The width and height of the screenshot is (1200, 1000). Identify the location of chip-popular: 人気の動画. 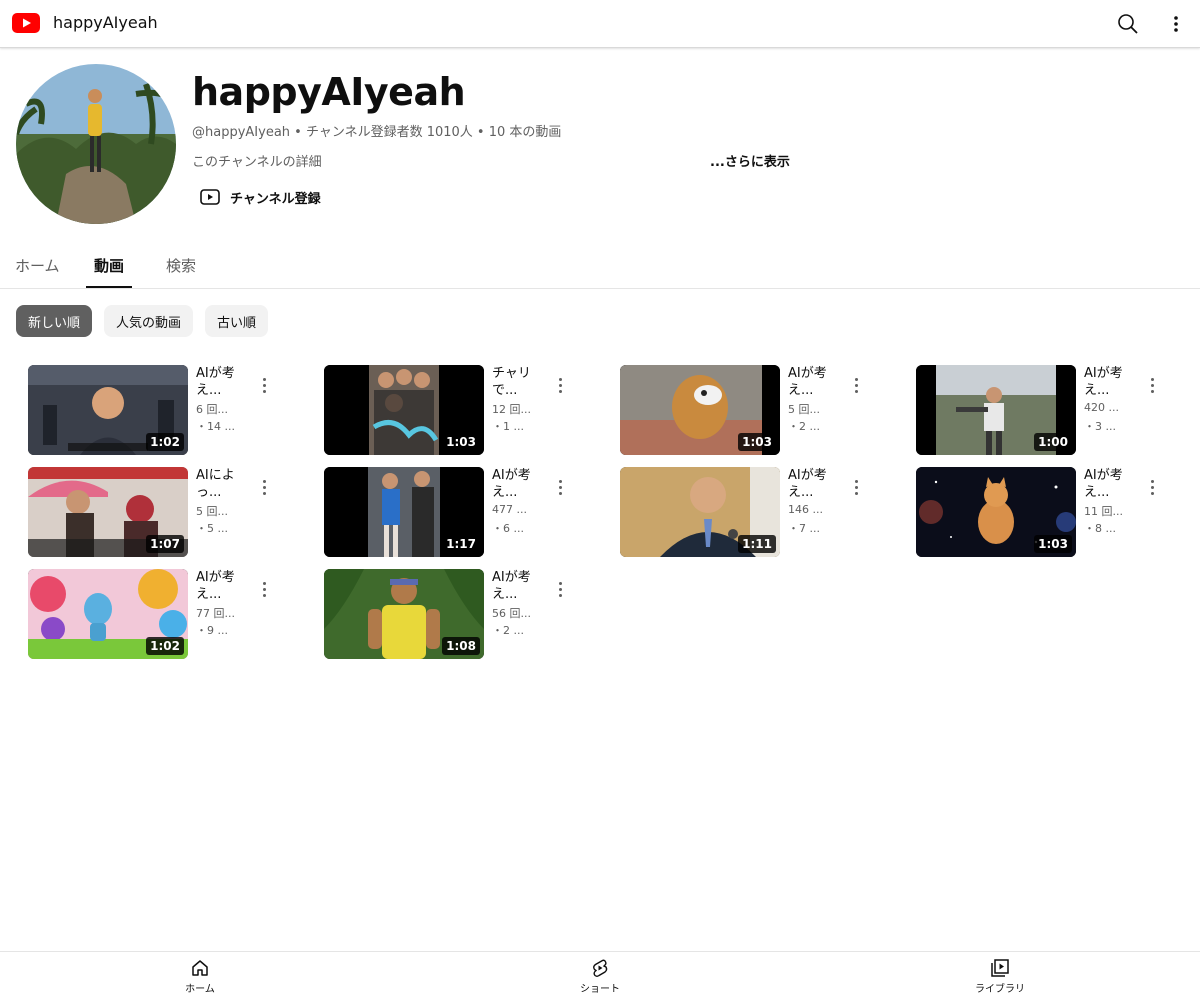
(149, 321).